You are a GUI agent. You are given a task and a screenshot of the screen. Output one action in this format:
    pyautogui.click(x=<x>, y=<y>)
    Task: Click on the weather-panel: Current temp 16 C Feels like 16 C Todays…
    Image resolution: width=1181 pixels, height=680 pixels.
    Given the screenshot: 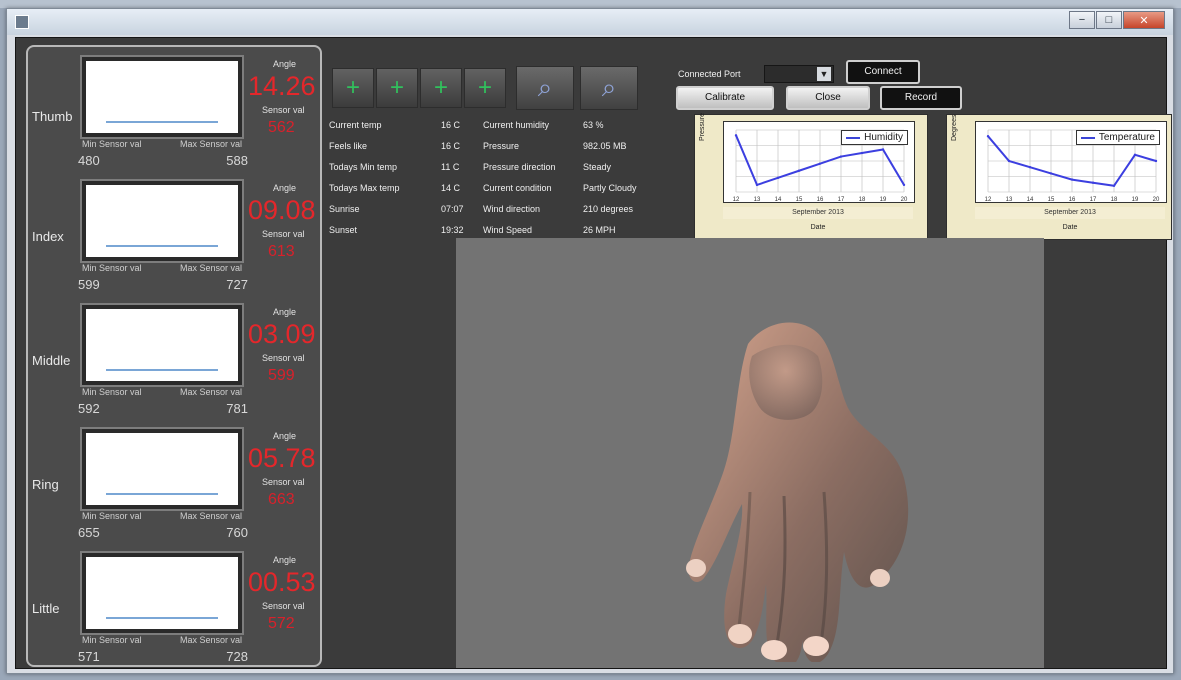 What is the action you would take?
    pyautogui.click(x=499, y=181)
    